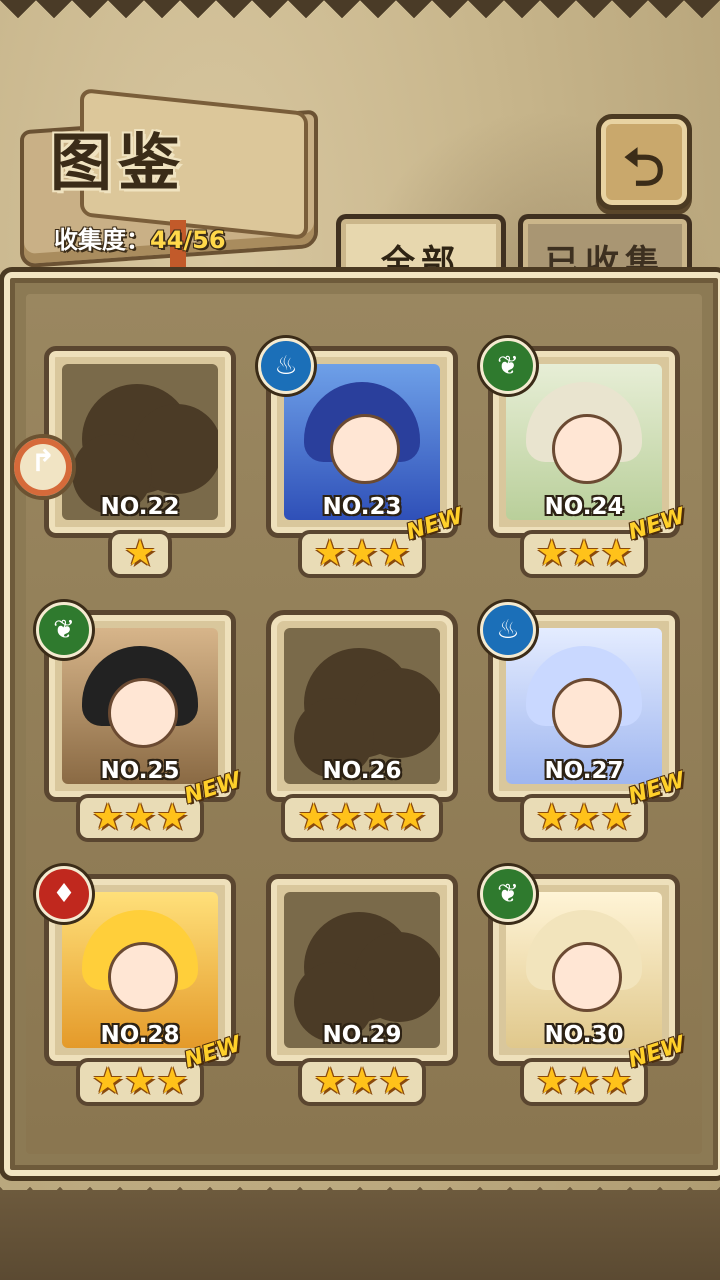  I want to click on star-rating: ★★★★, so click(362, 818).